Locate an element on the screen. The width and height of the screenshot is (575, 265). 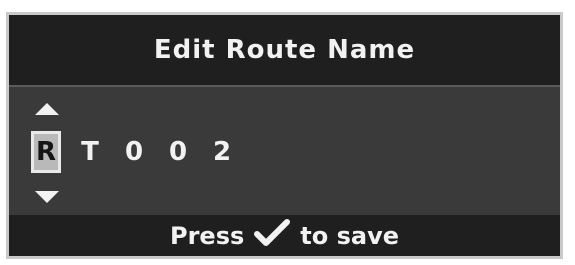
save-hint: Press to save is located at coordinates (284, 235).